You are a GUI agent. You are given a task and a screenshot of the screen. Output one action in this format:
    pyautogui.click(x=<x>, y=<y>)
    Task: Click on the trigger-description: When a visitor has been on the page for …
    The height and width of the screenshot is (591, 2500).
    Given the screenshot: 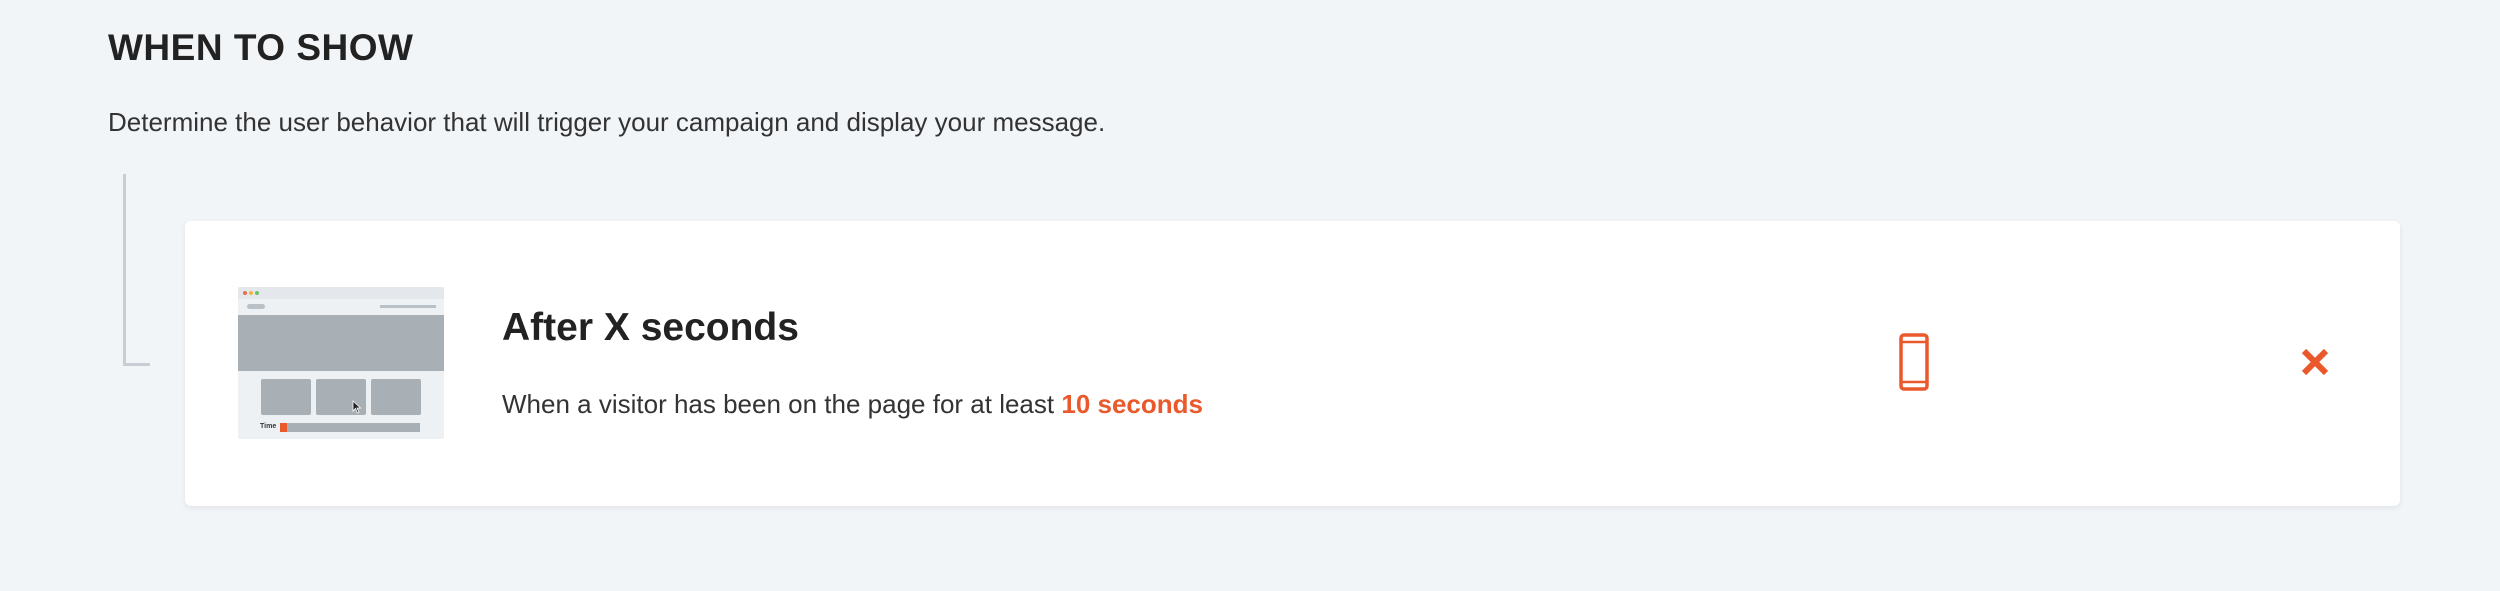 What is the action you would take?
    pyautogui.click(x=852, y=404)
    